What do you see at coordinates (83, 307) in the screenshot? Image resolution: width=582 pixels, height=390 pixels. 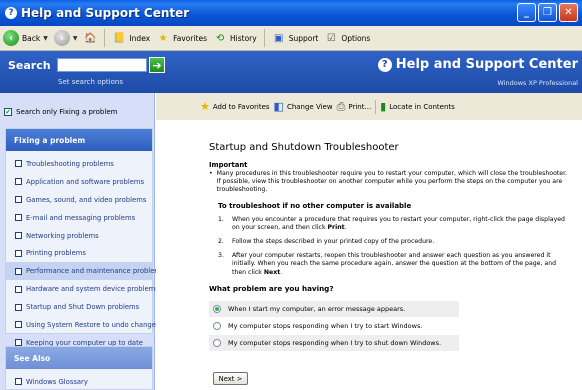 I see `list-item-label: Startup and Shut Down problems` at bounding box center [83, 307].